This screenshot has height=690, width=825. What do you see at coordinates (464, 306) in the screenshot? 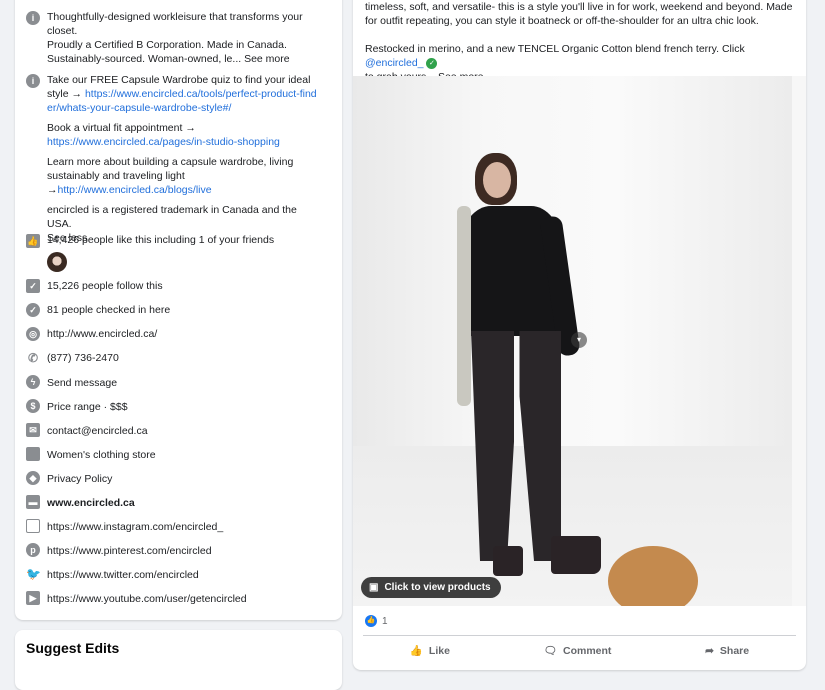
I see `scarf` at bounding box center [464, 306].